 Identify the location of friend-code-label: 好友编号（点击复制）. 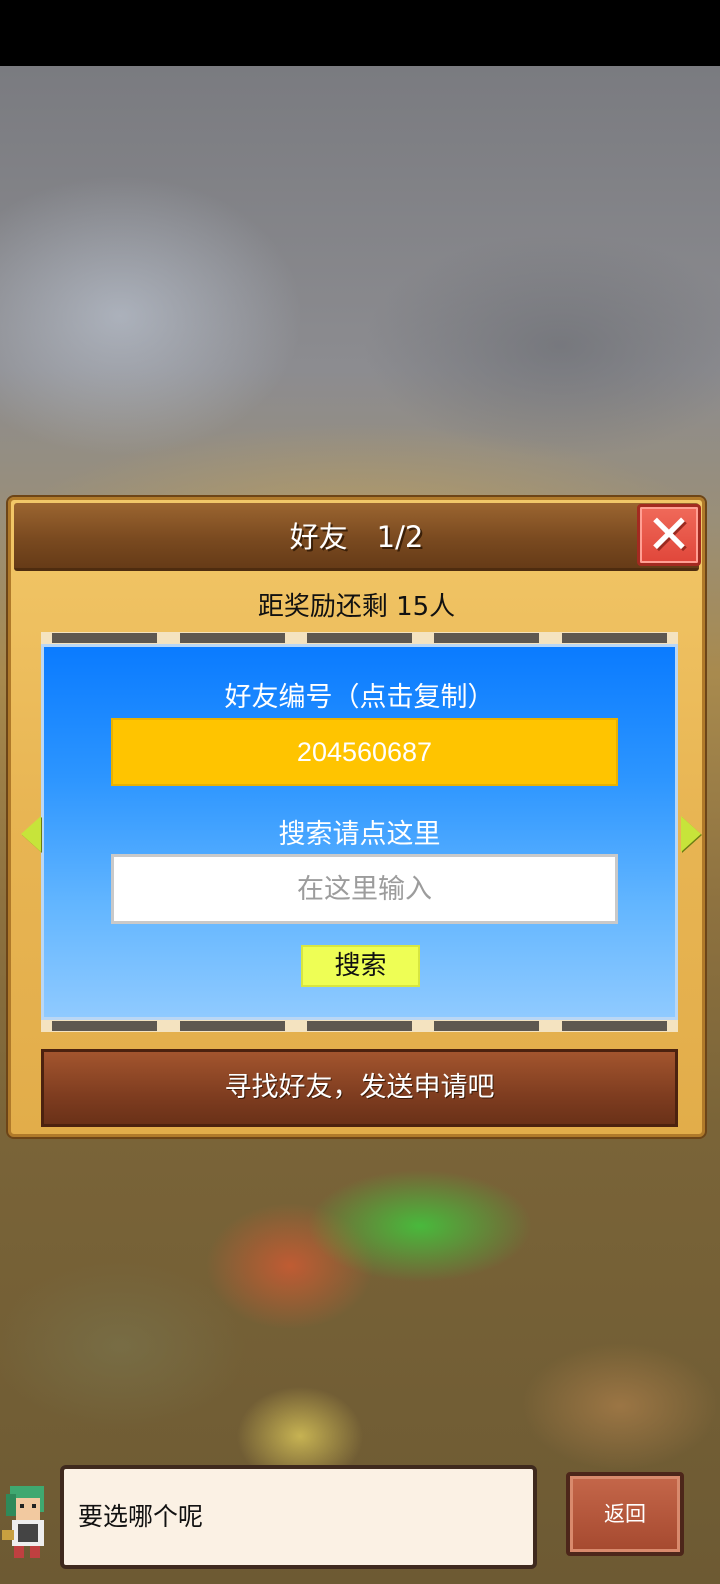
(359, 697).